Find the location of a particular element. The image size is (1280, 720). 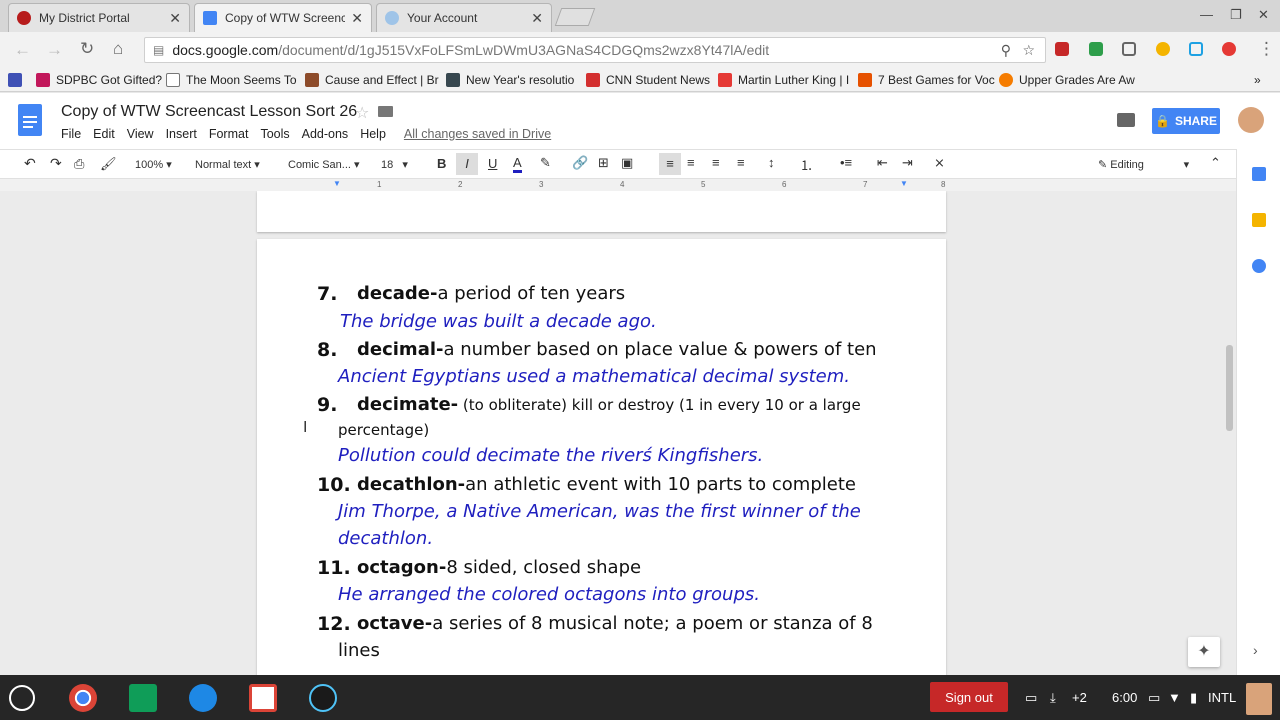

screencastify-app-icon is located at coordinates (323, 698).